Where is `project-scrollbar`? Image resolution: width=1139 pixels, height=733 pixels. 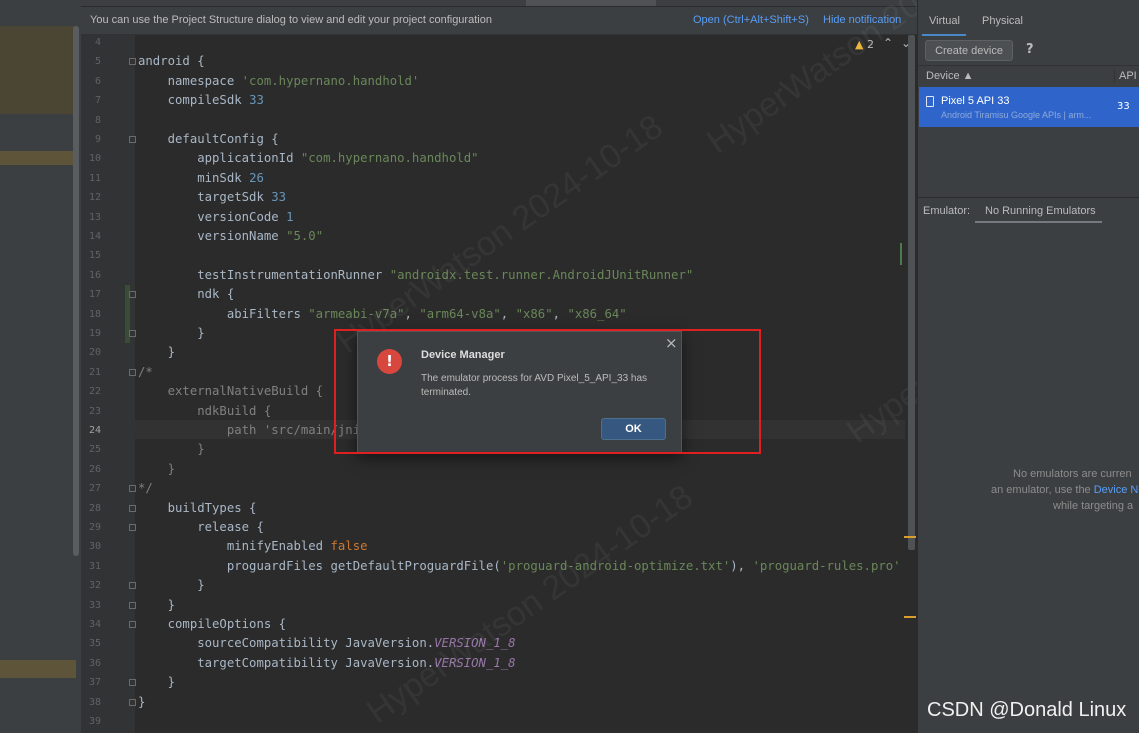
project-scrollbar is located at coordinates (76, 291).